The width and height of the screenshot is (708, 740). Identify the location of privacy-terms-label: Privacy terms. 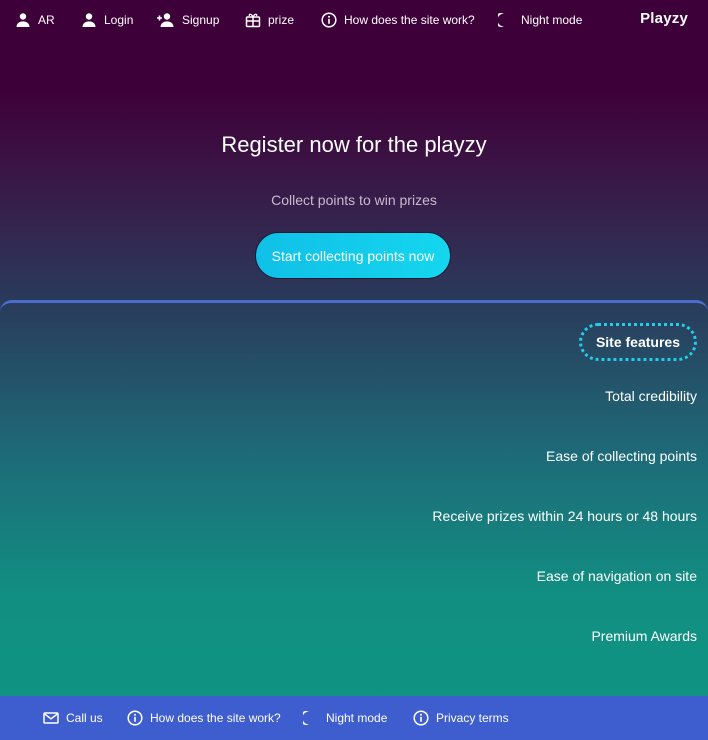
(472, 718).